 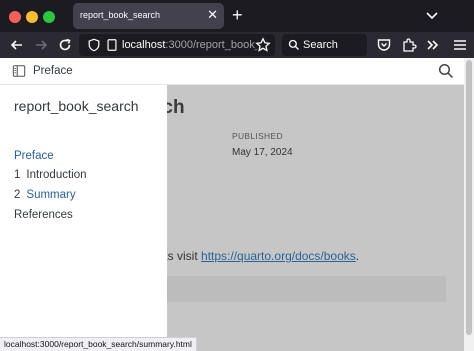 I want to click on back-arrow-icon, so click(x=17, y=45).